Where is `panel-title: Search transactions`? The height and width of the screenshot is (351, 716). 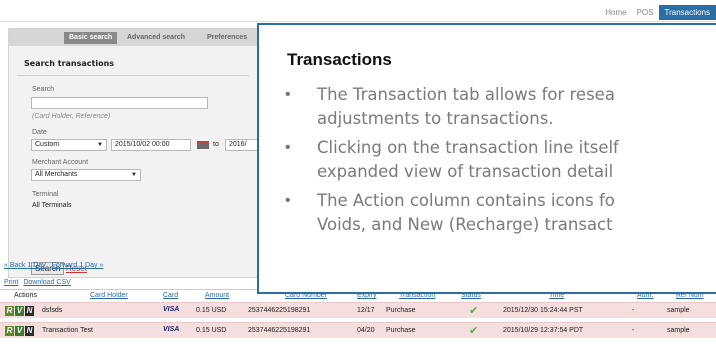
panel-title: Search transactions is located at coordinates (69, 63).